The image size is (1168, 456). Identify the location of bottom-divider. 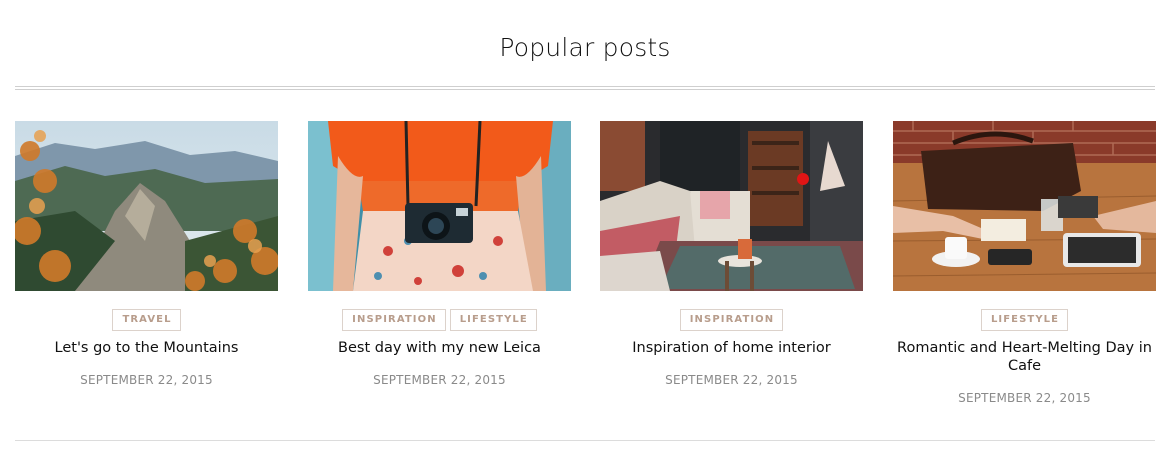
(585, 440).